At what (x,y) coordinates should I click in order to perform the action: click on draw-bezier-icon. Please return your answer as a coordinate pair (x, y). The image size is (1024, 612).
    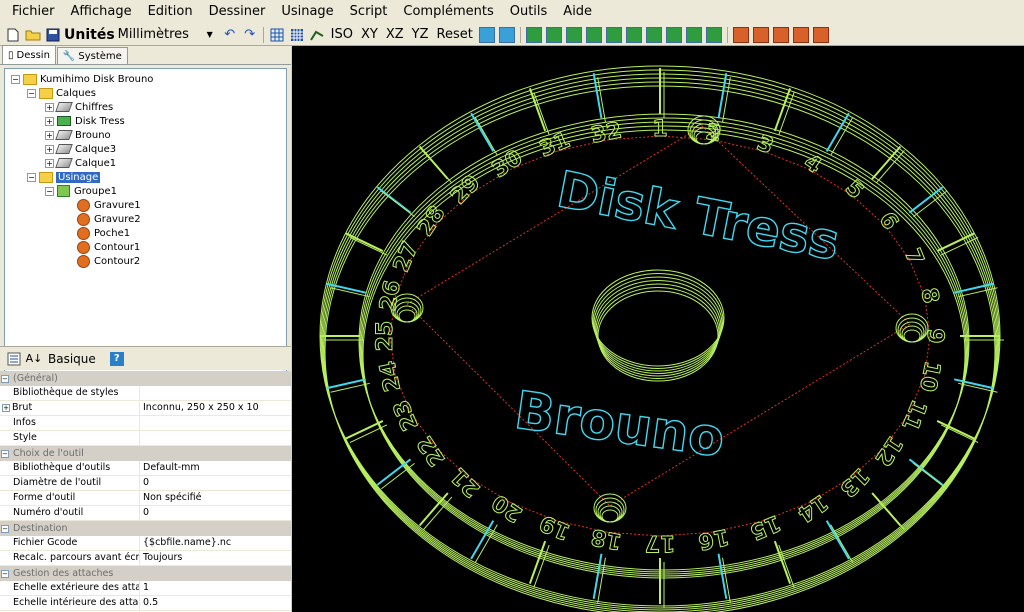
    Looking at the image, I should click on (654, 35).